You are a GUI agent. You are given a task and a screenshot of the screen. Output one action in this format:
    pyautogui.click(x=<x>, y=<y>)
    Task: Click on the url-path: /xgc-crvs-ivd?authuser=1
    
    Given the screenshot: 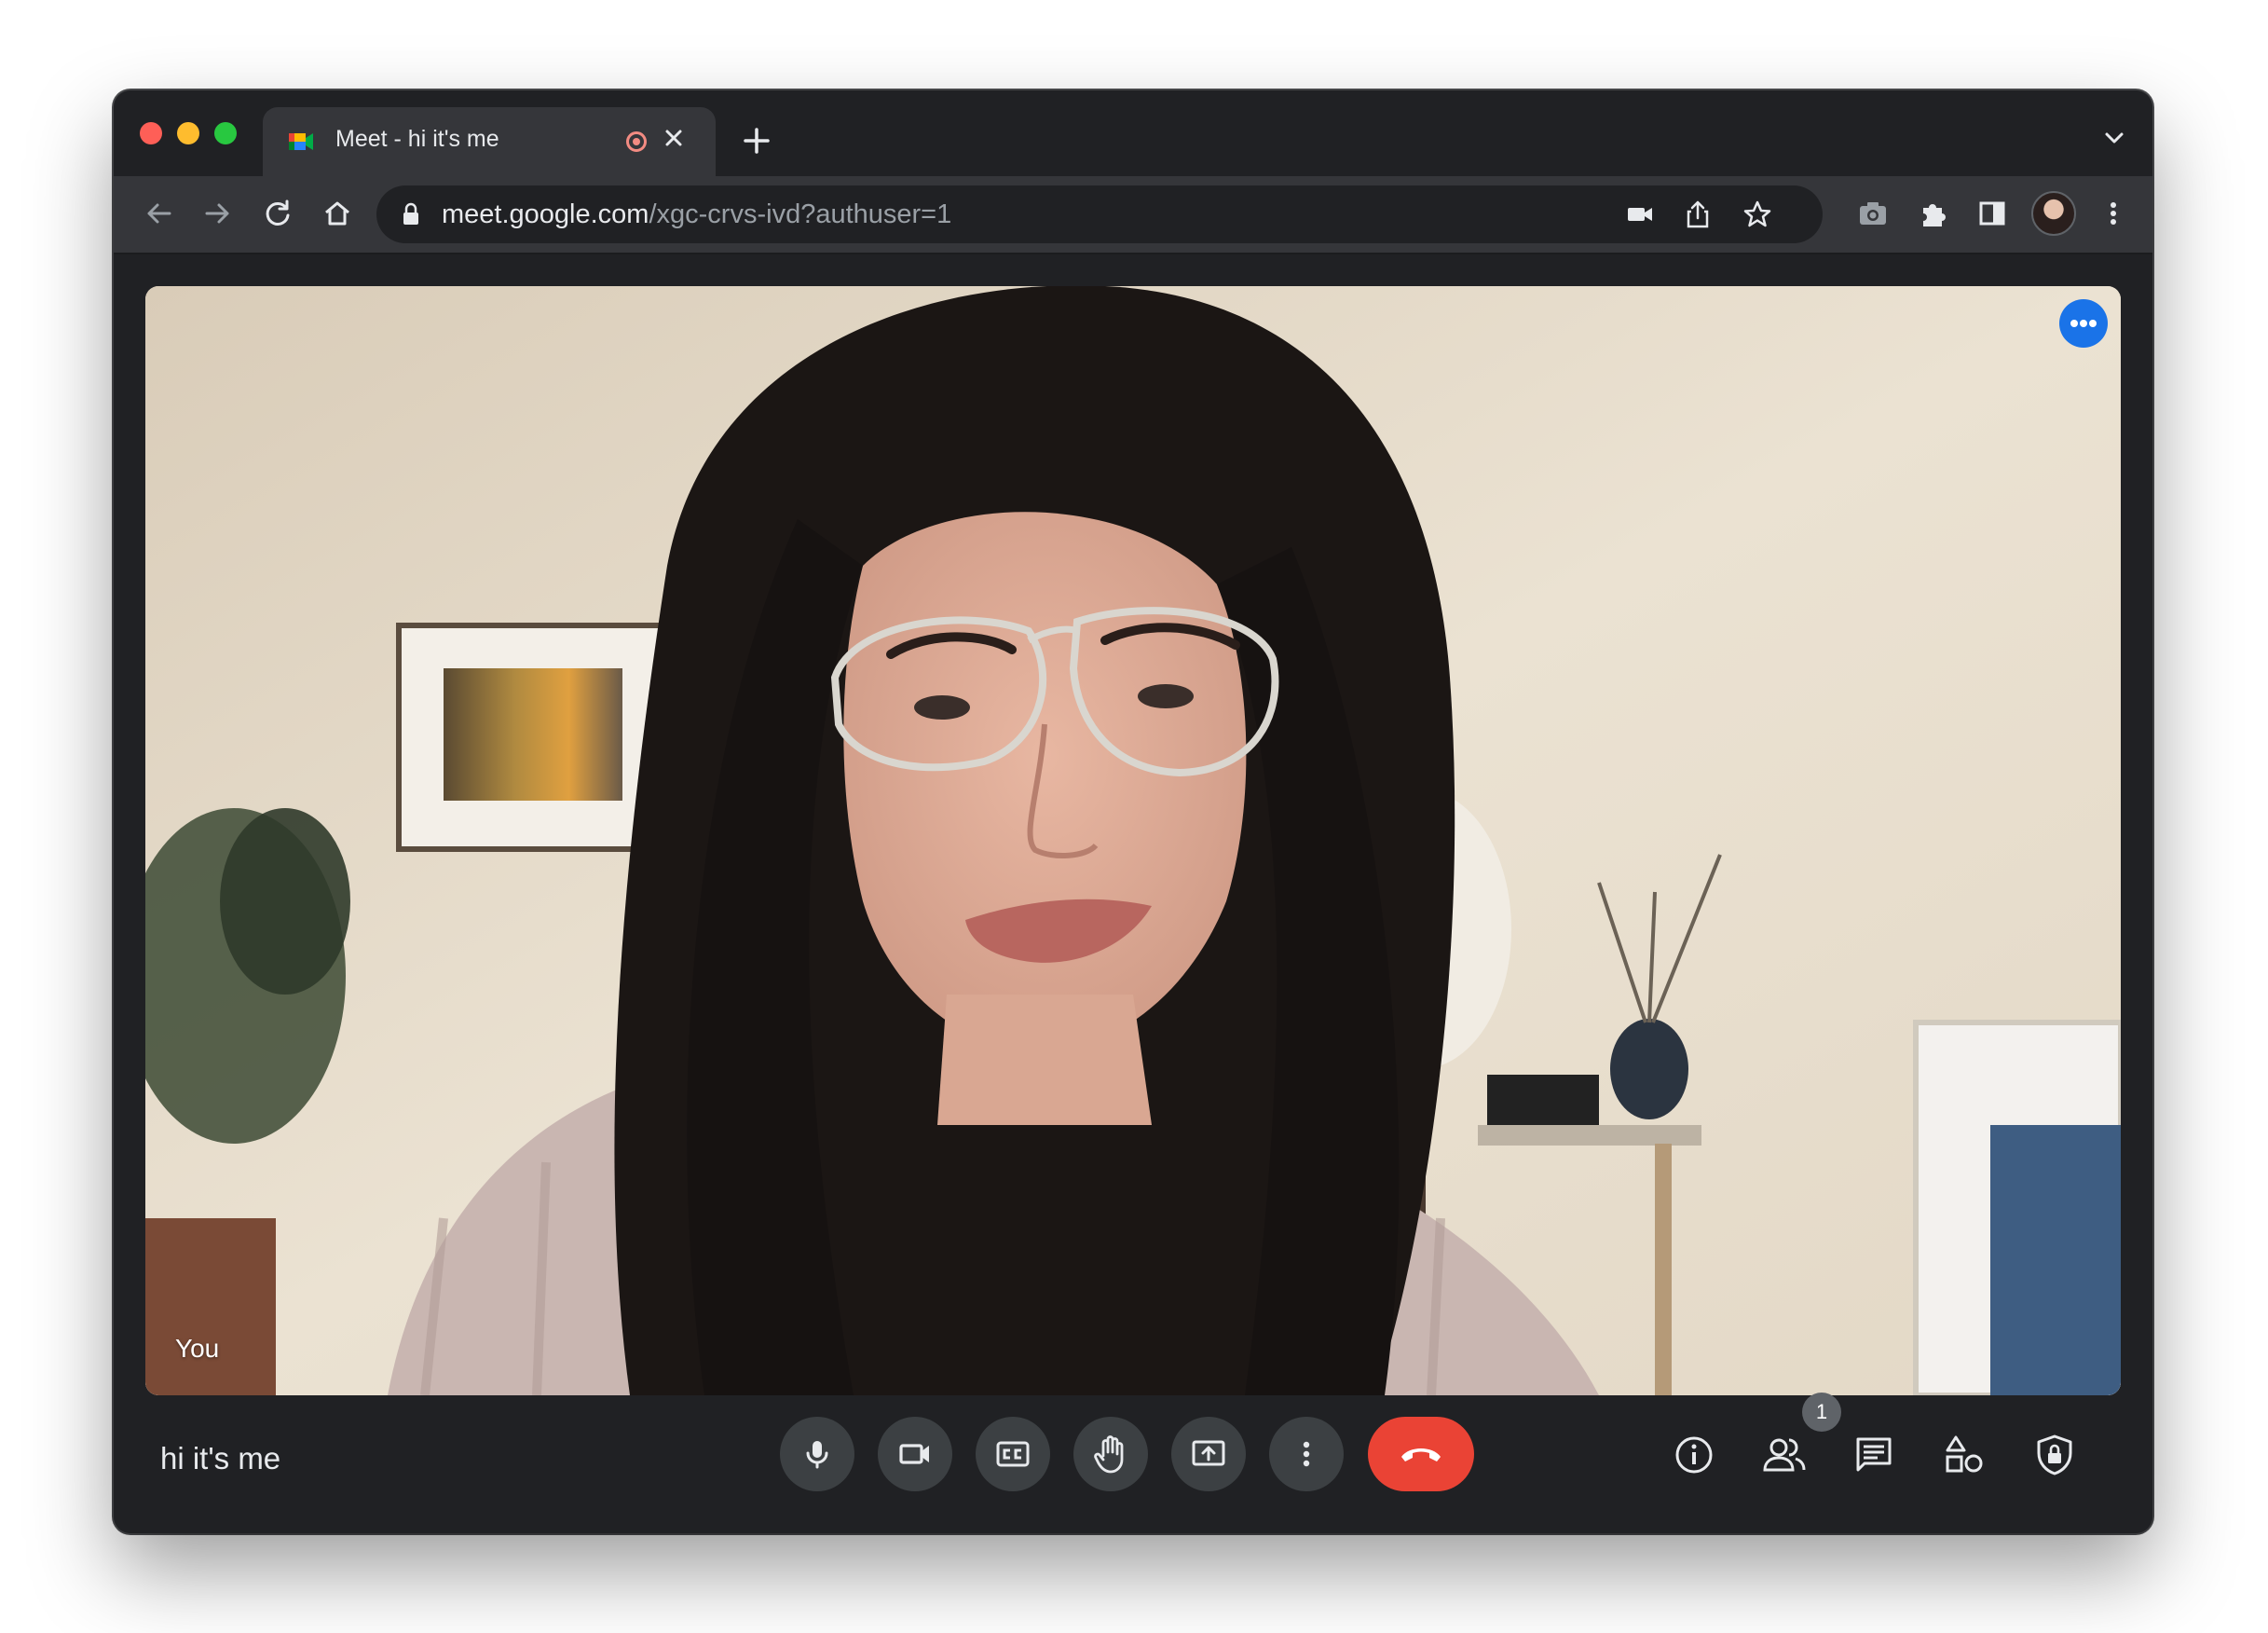 What is the action you would take?
    pyautogui.click(x=800, y=214)
    